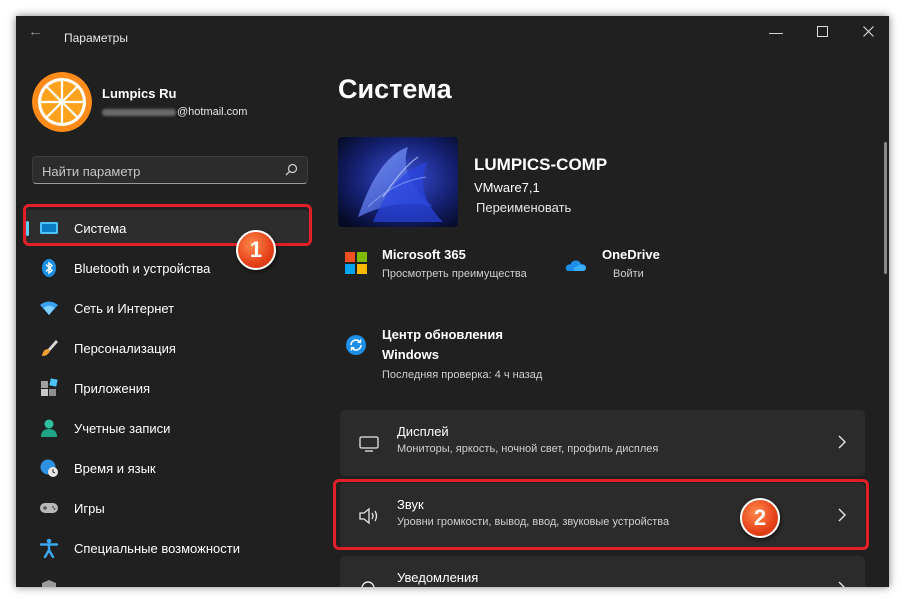 The height and width of the screenshot is (604, 906). What do you see at coordinates (50, 348) in the screenshot?
I see `brush-icon` at bounding box center [50, 348].